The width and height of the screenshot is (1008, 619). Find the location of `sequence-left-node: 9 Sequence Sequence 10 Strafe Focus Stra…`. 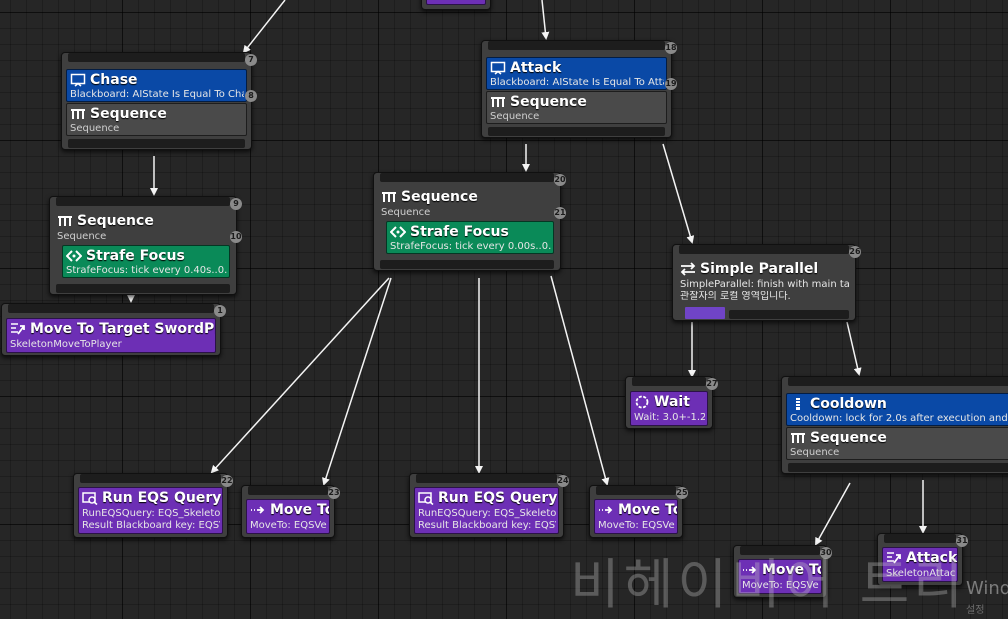

sequence-left-node: 9 Sequence Sequence 10 Strafe Focus Stra… is located at coordinates (145, 245).